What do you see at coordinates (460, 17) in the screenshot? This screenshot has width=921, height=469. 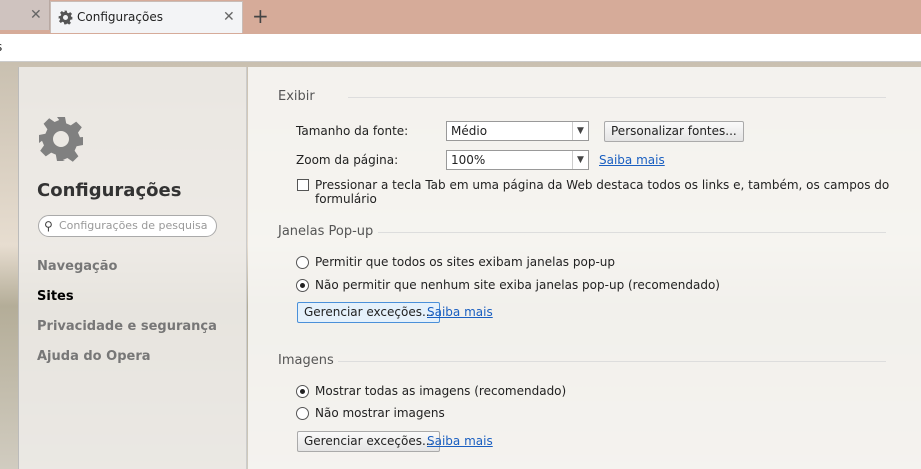 I see `tab-bar: ✕ Configurações ✕ +` at bounding box center [460, 17].